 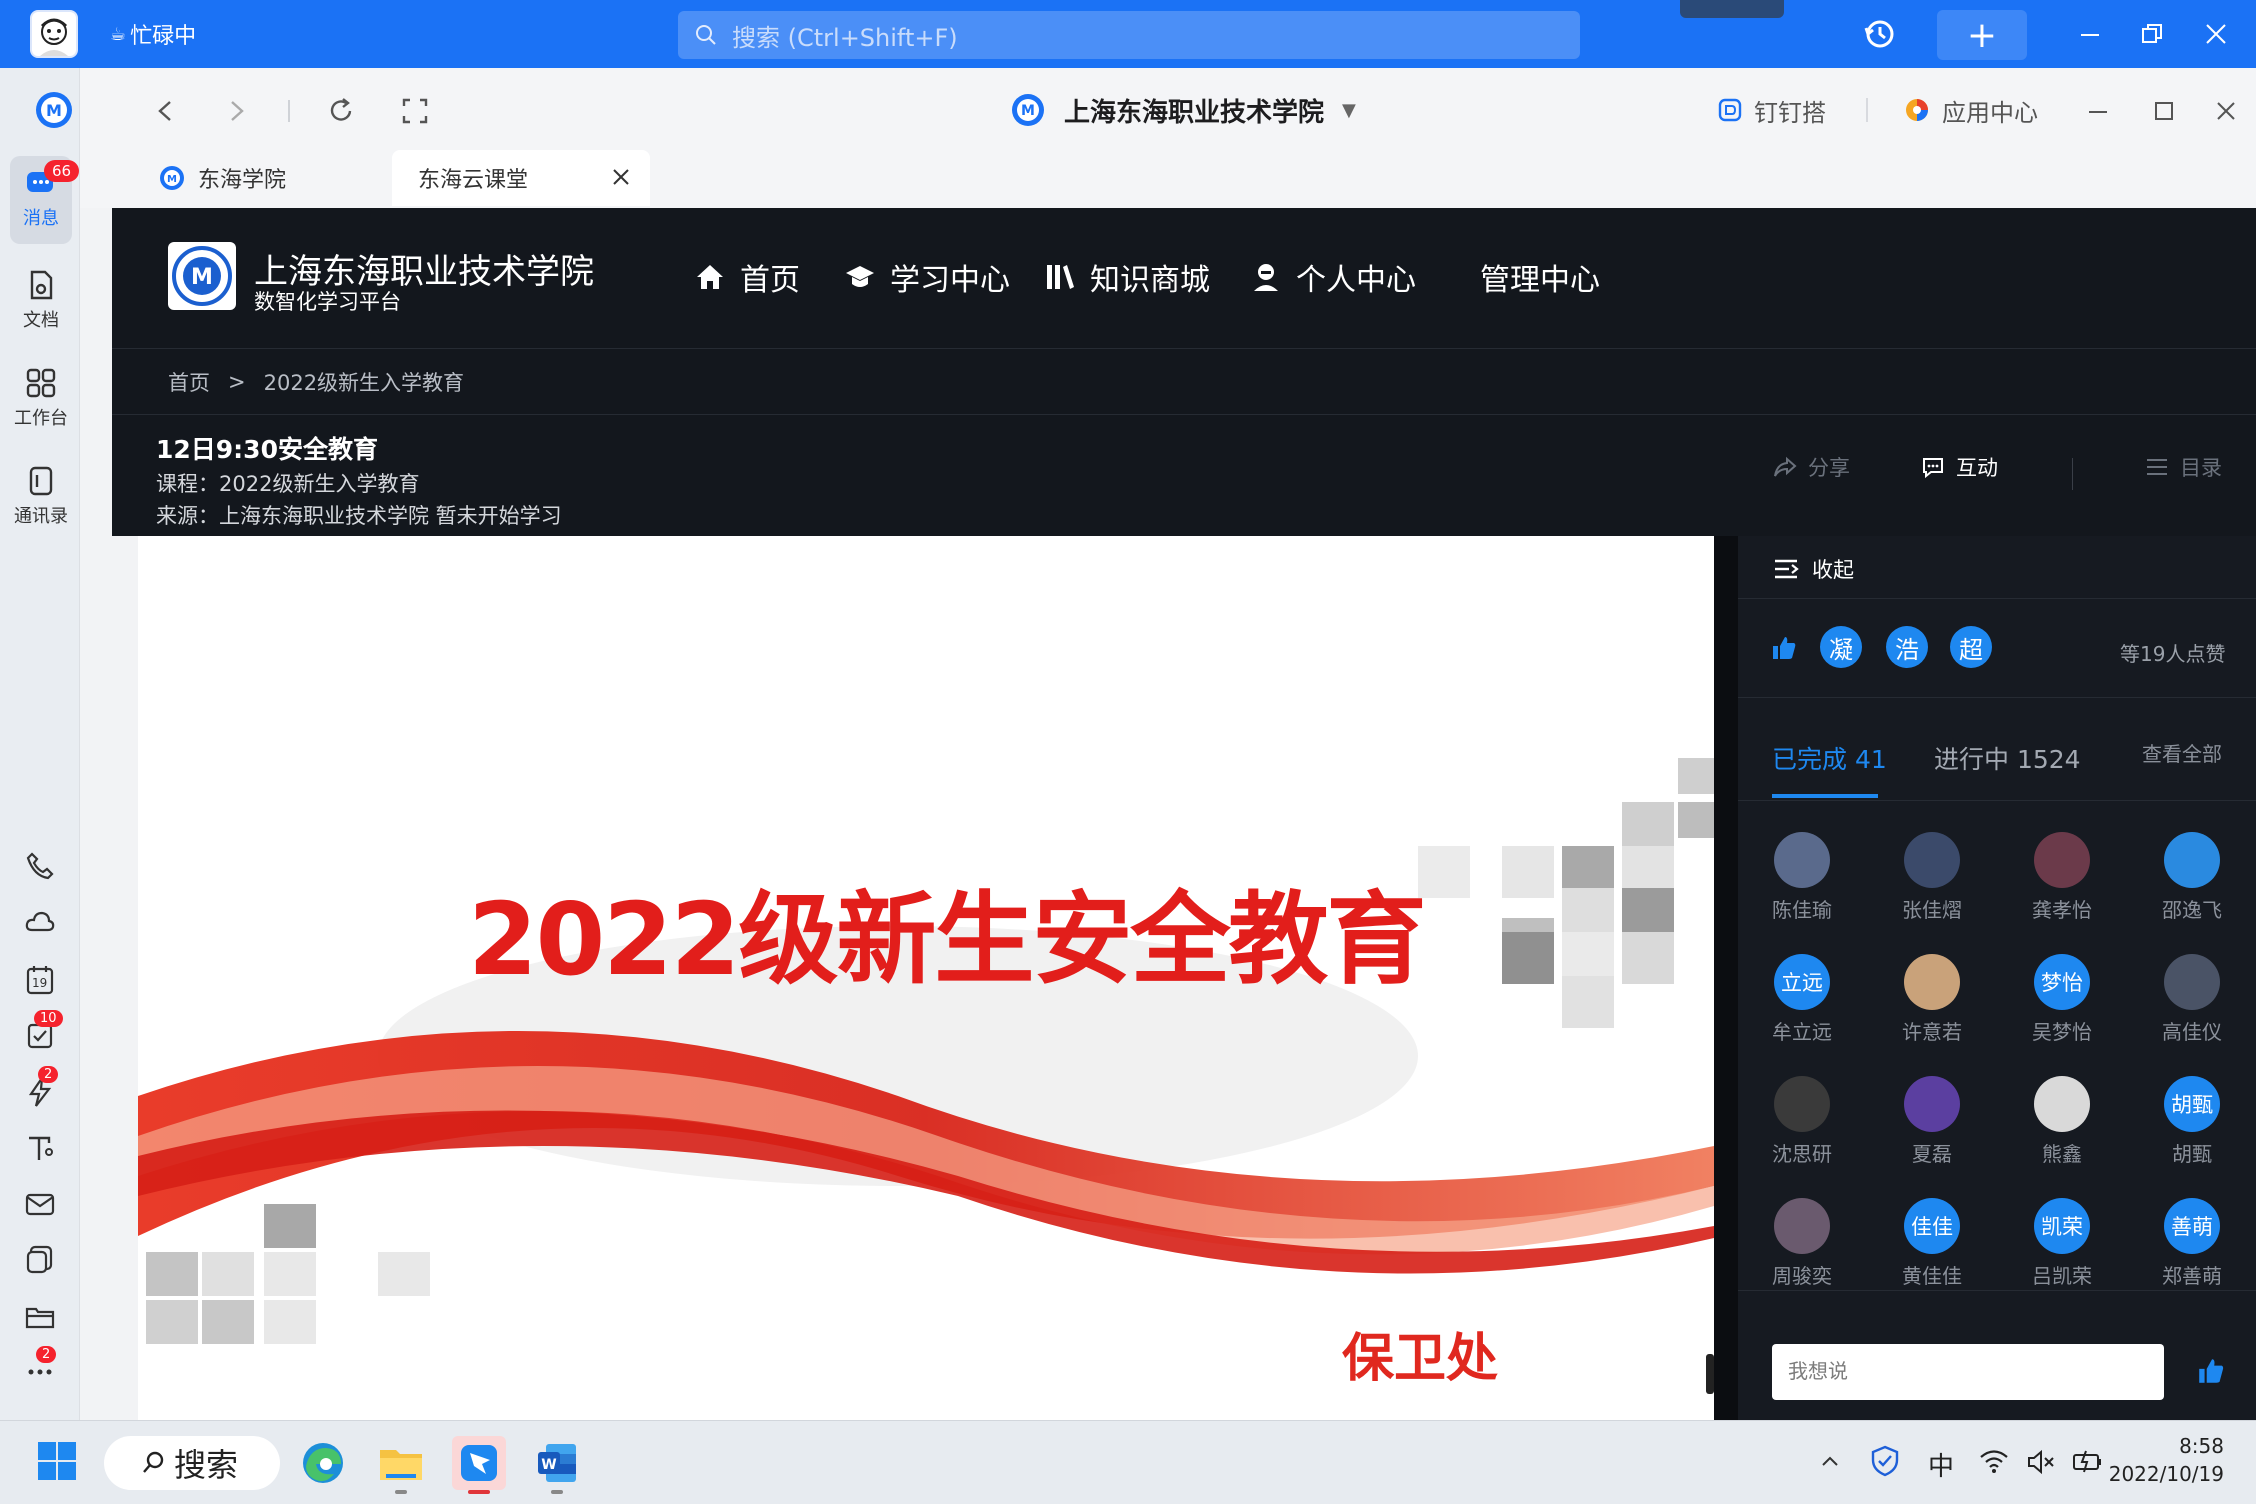 What do you see at coordinates (401, 1463) in the screenshot?
I see `taskbar-file-explorer` at bounding box center [401, 1463].